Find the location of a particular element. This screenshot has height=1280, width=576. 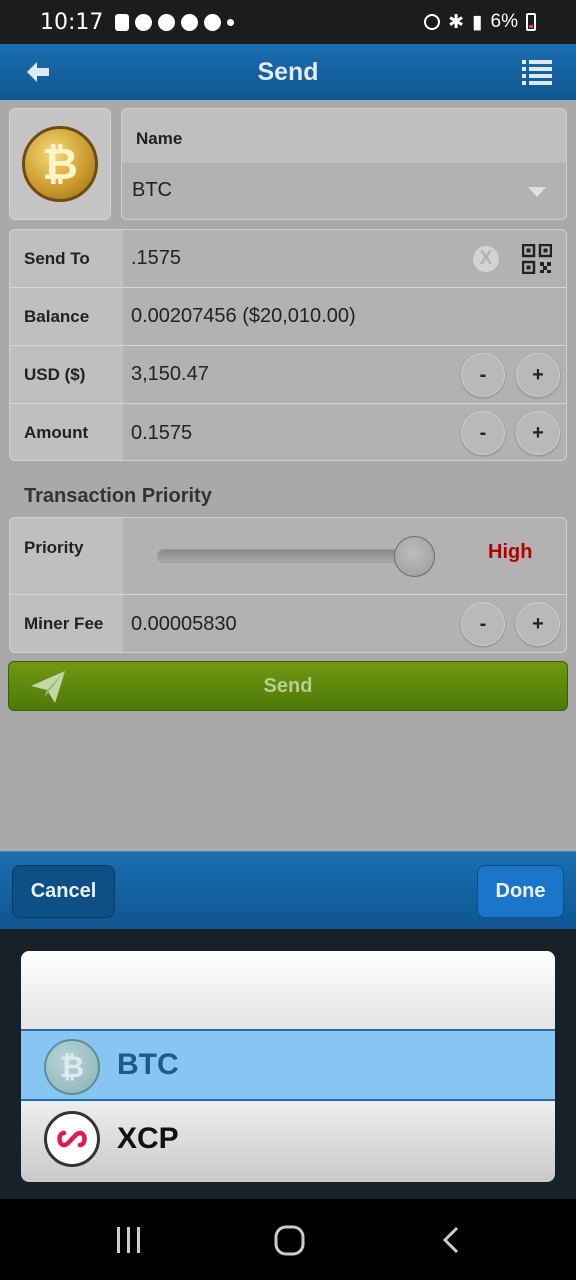

picker-option-btc: ₿ BTC is located at coordinates (288, 1065).